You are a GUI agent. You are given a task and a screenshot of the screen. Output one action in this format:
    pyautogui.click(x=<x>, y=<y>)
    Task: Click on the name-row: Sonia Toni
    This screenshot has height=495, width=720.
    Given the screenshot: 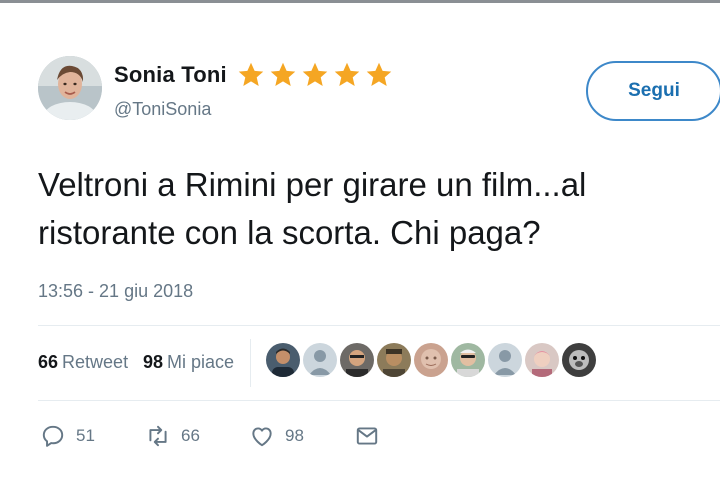 What is the action you would take?
    pyautogui.click(x=255, y=75)
    